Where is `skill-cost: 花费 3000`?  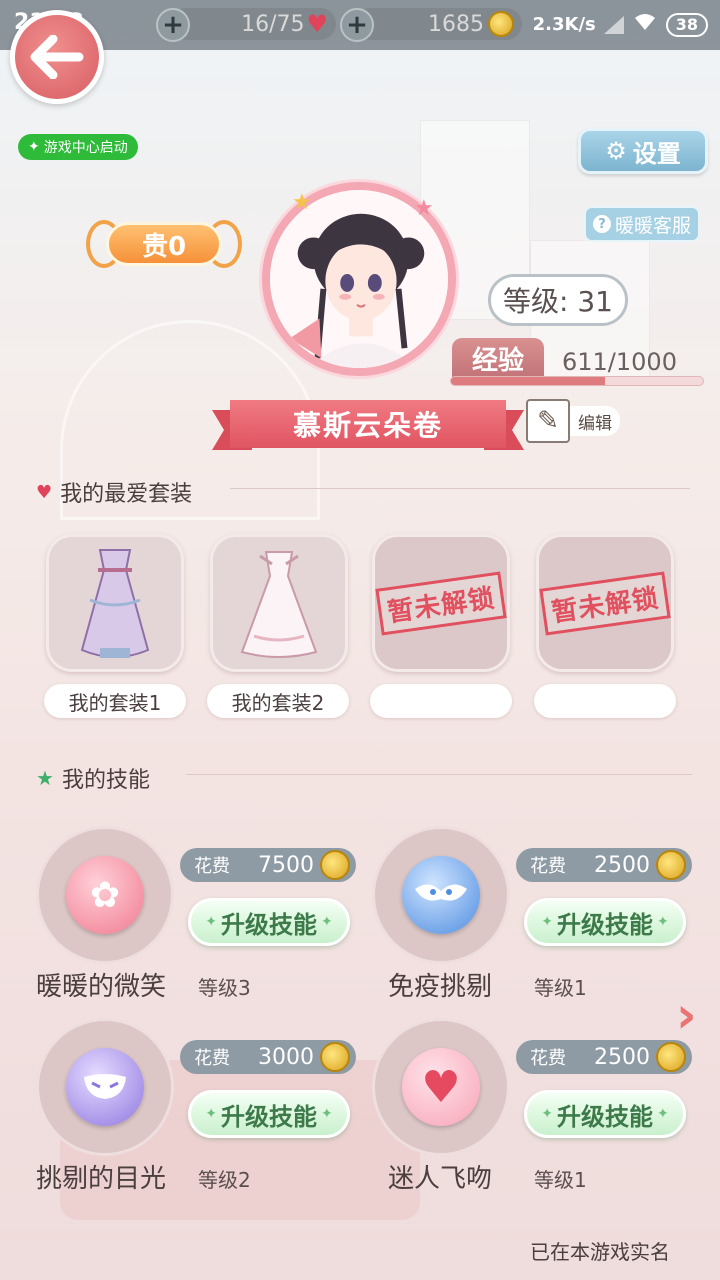
skill-cost: 花费 3000 is located at coordinates (268, 1057).